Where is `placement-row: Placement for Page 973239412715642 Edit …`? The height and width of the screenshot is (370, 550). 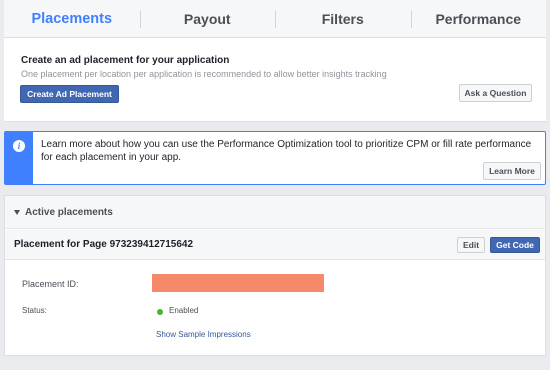 placement-row: Placement for Page 973239412715642 Edit … is located at coordinates (275, 245).